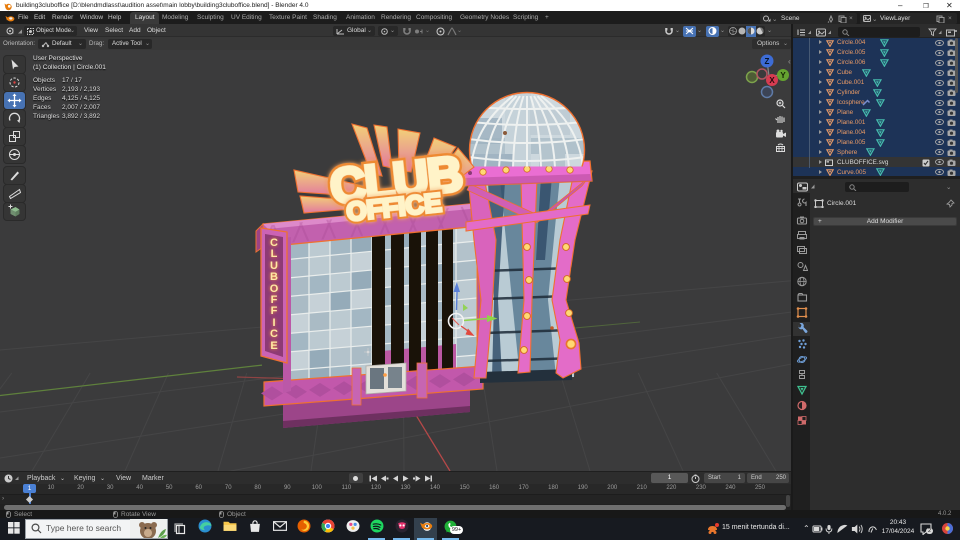 This screenshot has width=960, height=540. I want to click on svg-text: X, so click(772, 80).